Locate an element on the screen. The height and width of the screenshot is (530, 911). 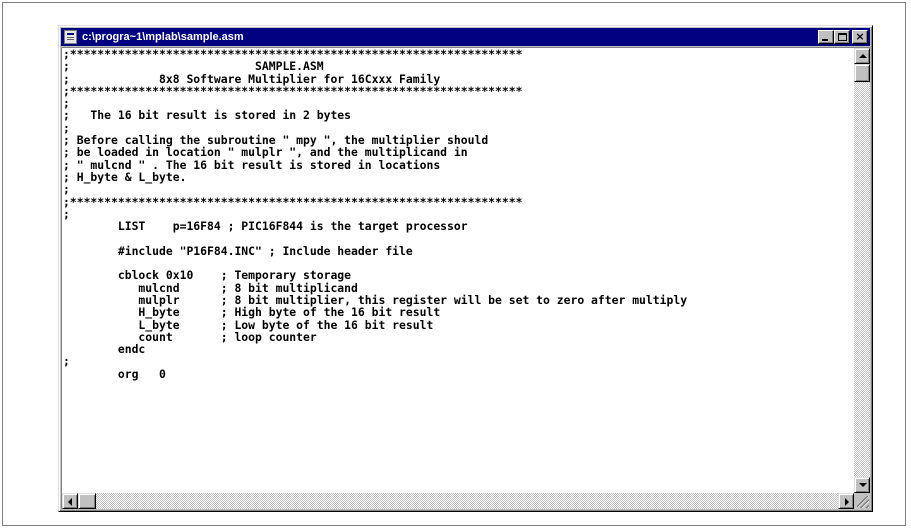
scroll-up-button is located at coordinates (862, 56).